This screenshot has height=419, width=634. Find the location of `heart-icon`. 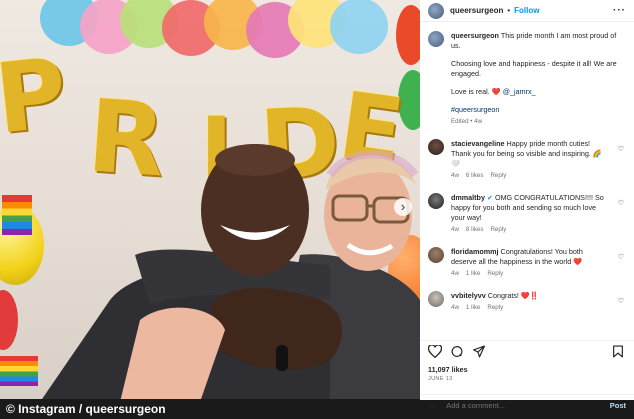

heart-icon is located at coordinates (435, 351).